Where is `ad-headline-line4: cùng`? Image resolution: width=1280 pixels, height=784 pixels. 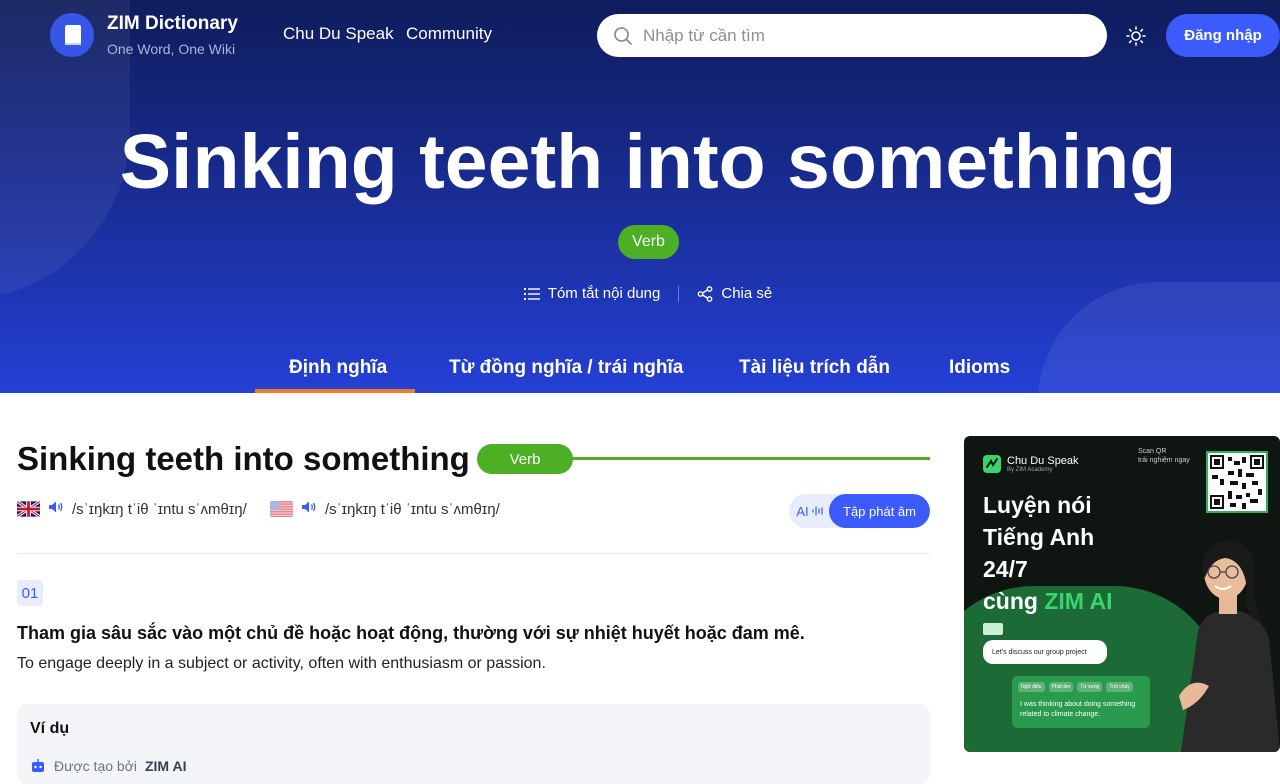 ad-headline-line4: cùng is located at coordinates (1014, 601).